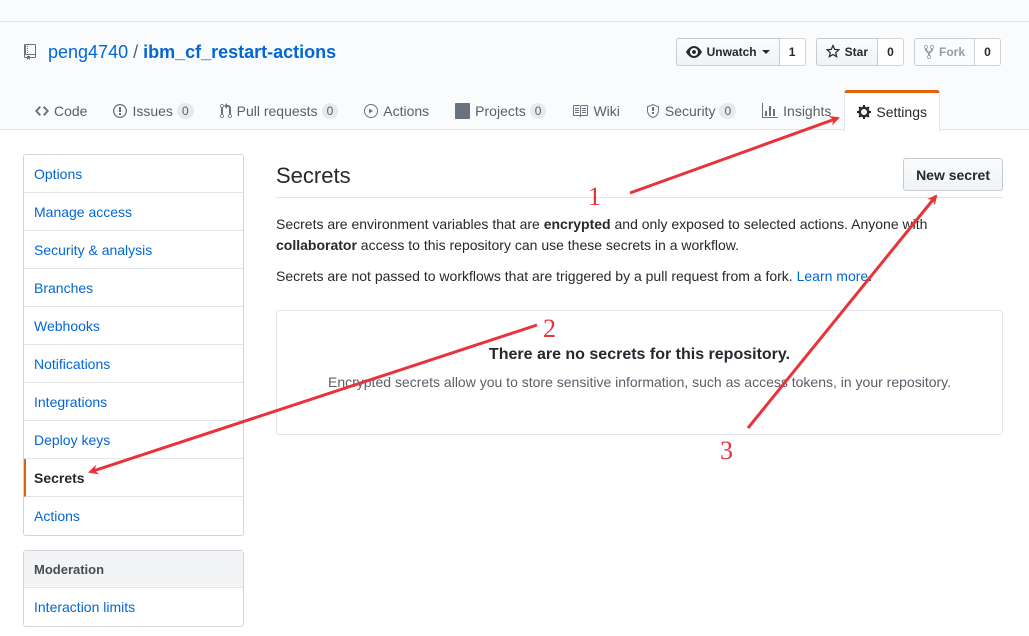 The width and height of the screenshot is (1029, 636). Describe the element at coordinates (185, 110) in the screenshot. I see `issues-counter: 0` at that location.